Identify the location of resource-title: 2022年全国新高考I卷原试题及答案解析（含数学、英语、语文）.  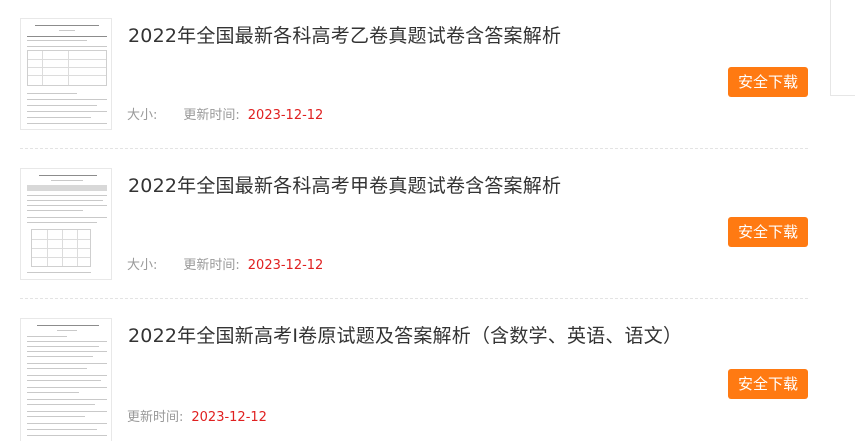
(405, 334).